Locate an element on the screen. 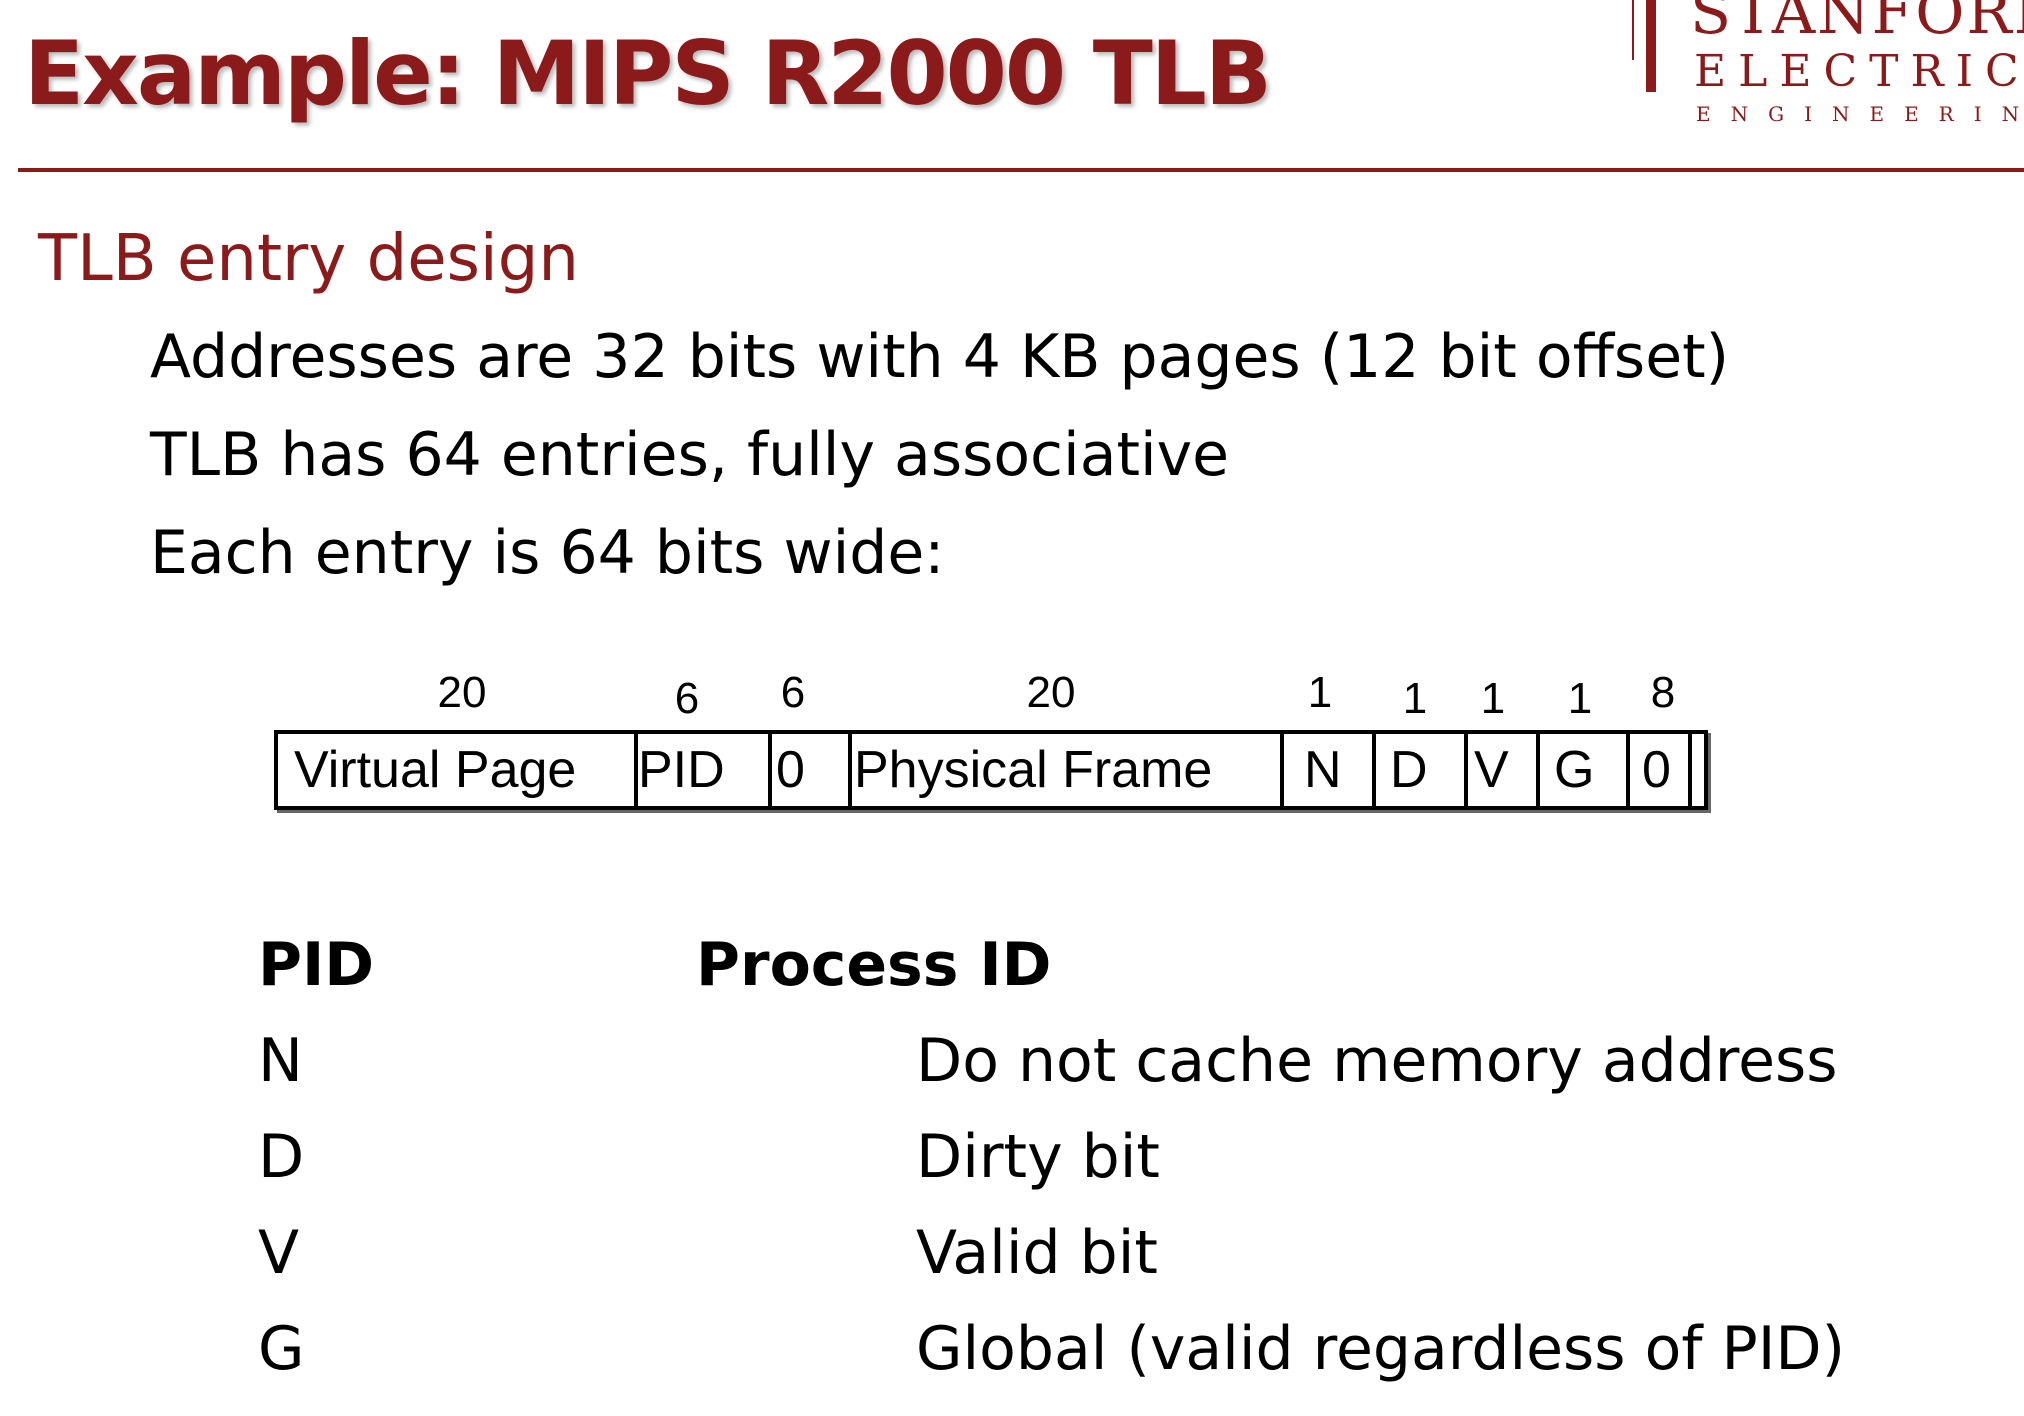 This screenshot has height=1416, width=2024. definition-key-pid: PID is located at coordinates (316, 965).